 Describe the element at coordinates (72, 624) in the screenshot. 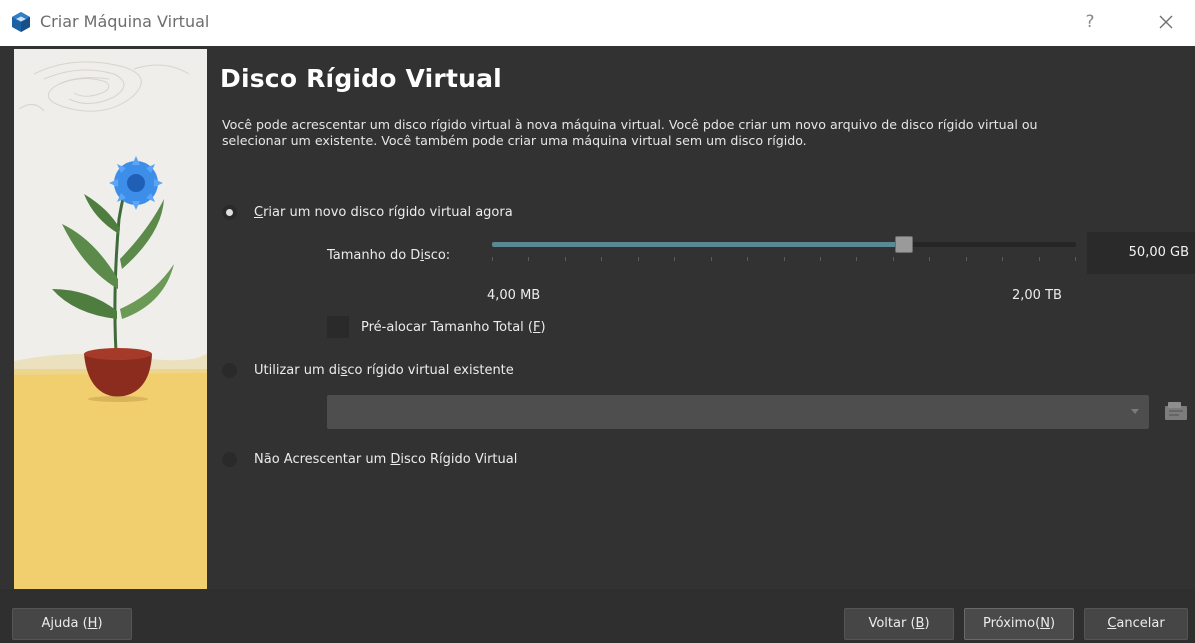

I see `help-button: Ajuda (H)` at that location.